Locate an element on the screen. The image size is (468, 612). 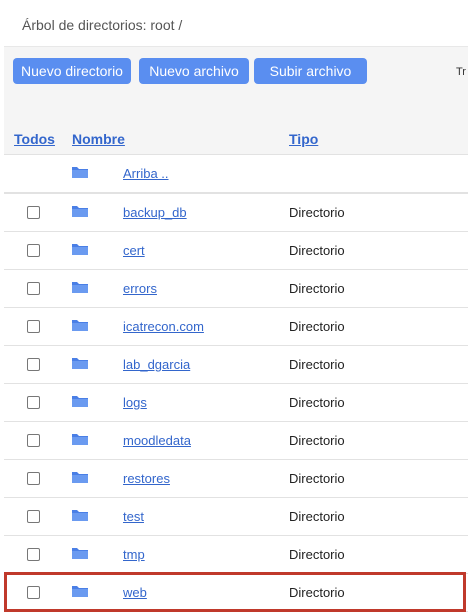
upload-file-button: Subir archivo is located at coordinates (310, 71).